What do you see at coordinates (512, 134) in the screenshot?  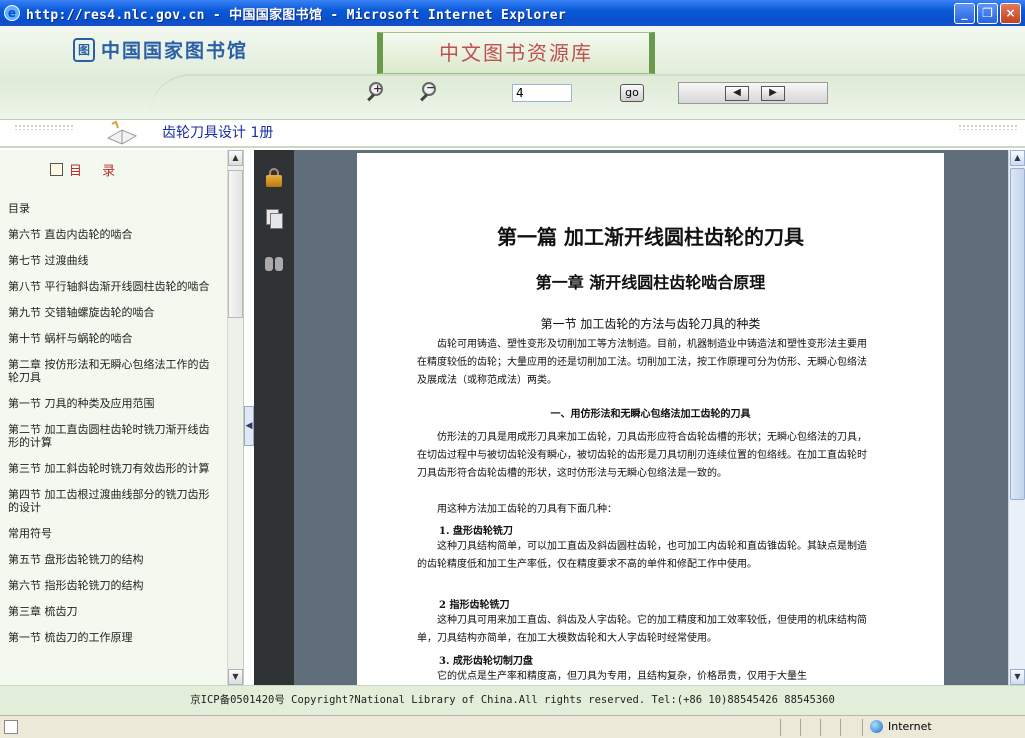 I see `book-bar` at bounding box center [512, 134].